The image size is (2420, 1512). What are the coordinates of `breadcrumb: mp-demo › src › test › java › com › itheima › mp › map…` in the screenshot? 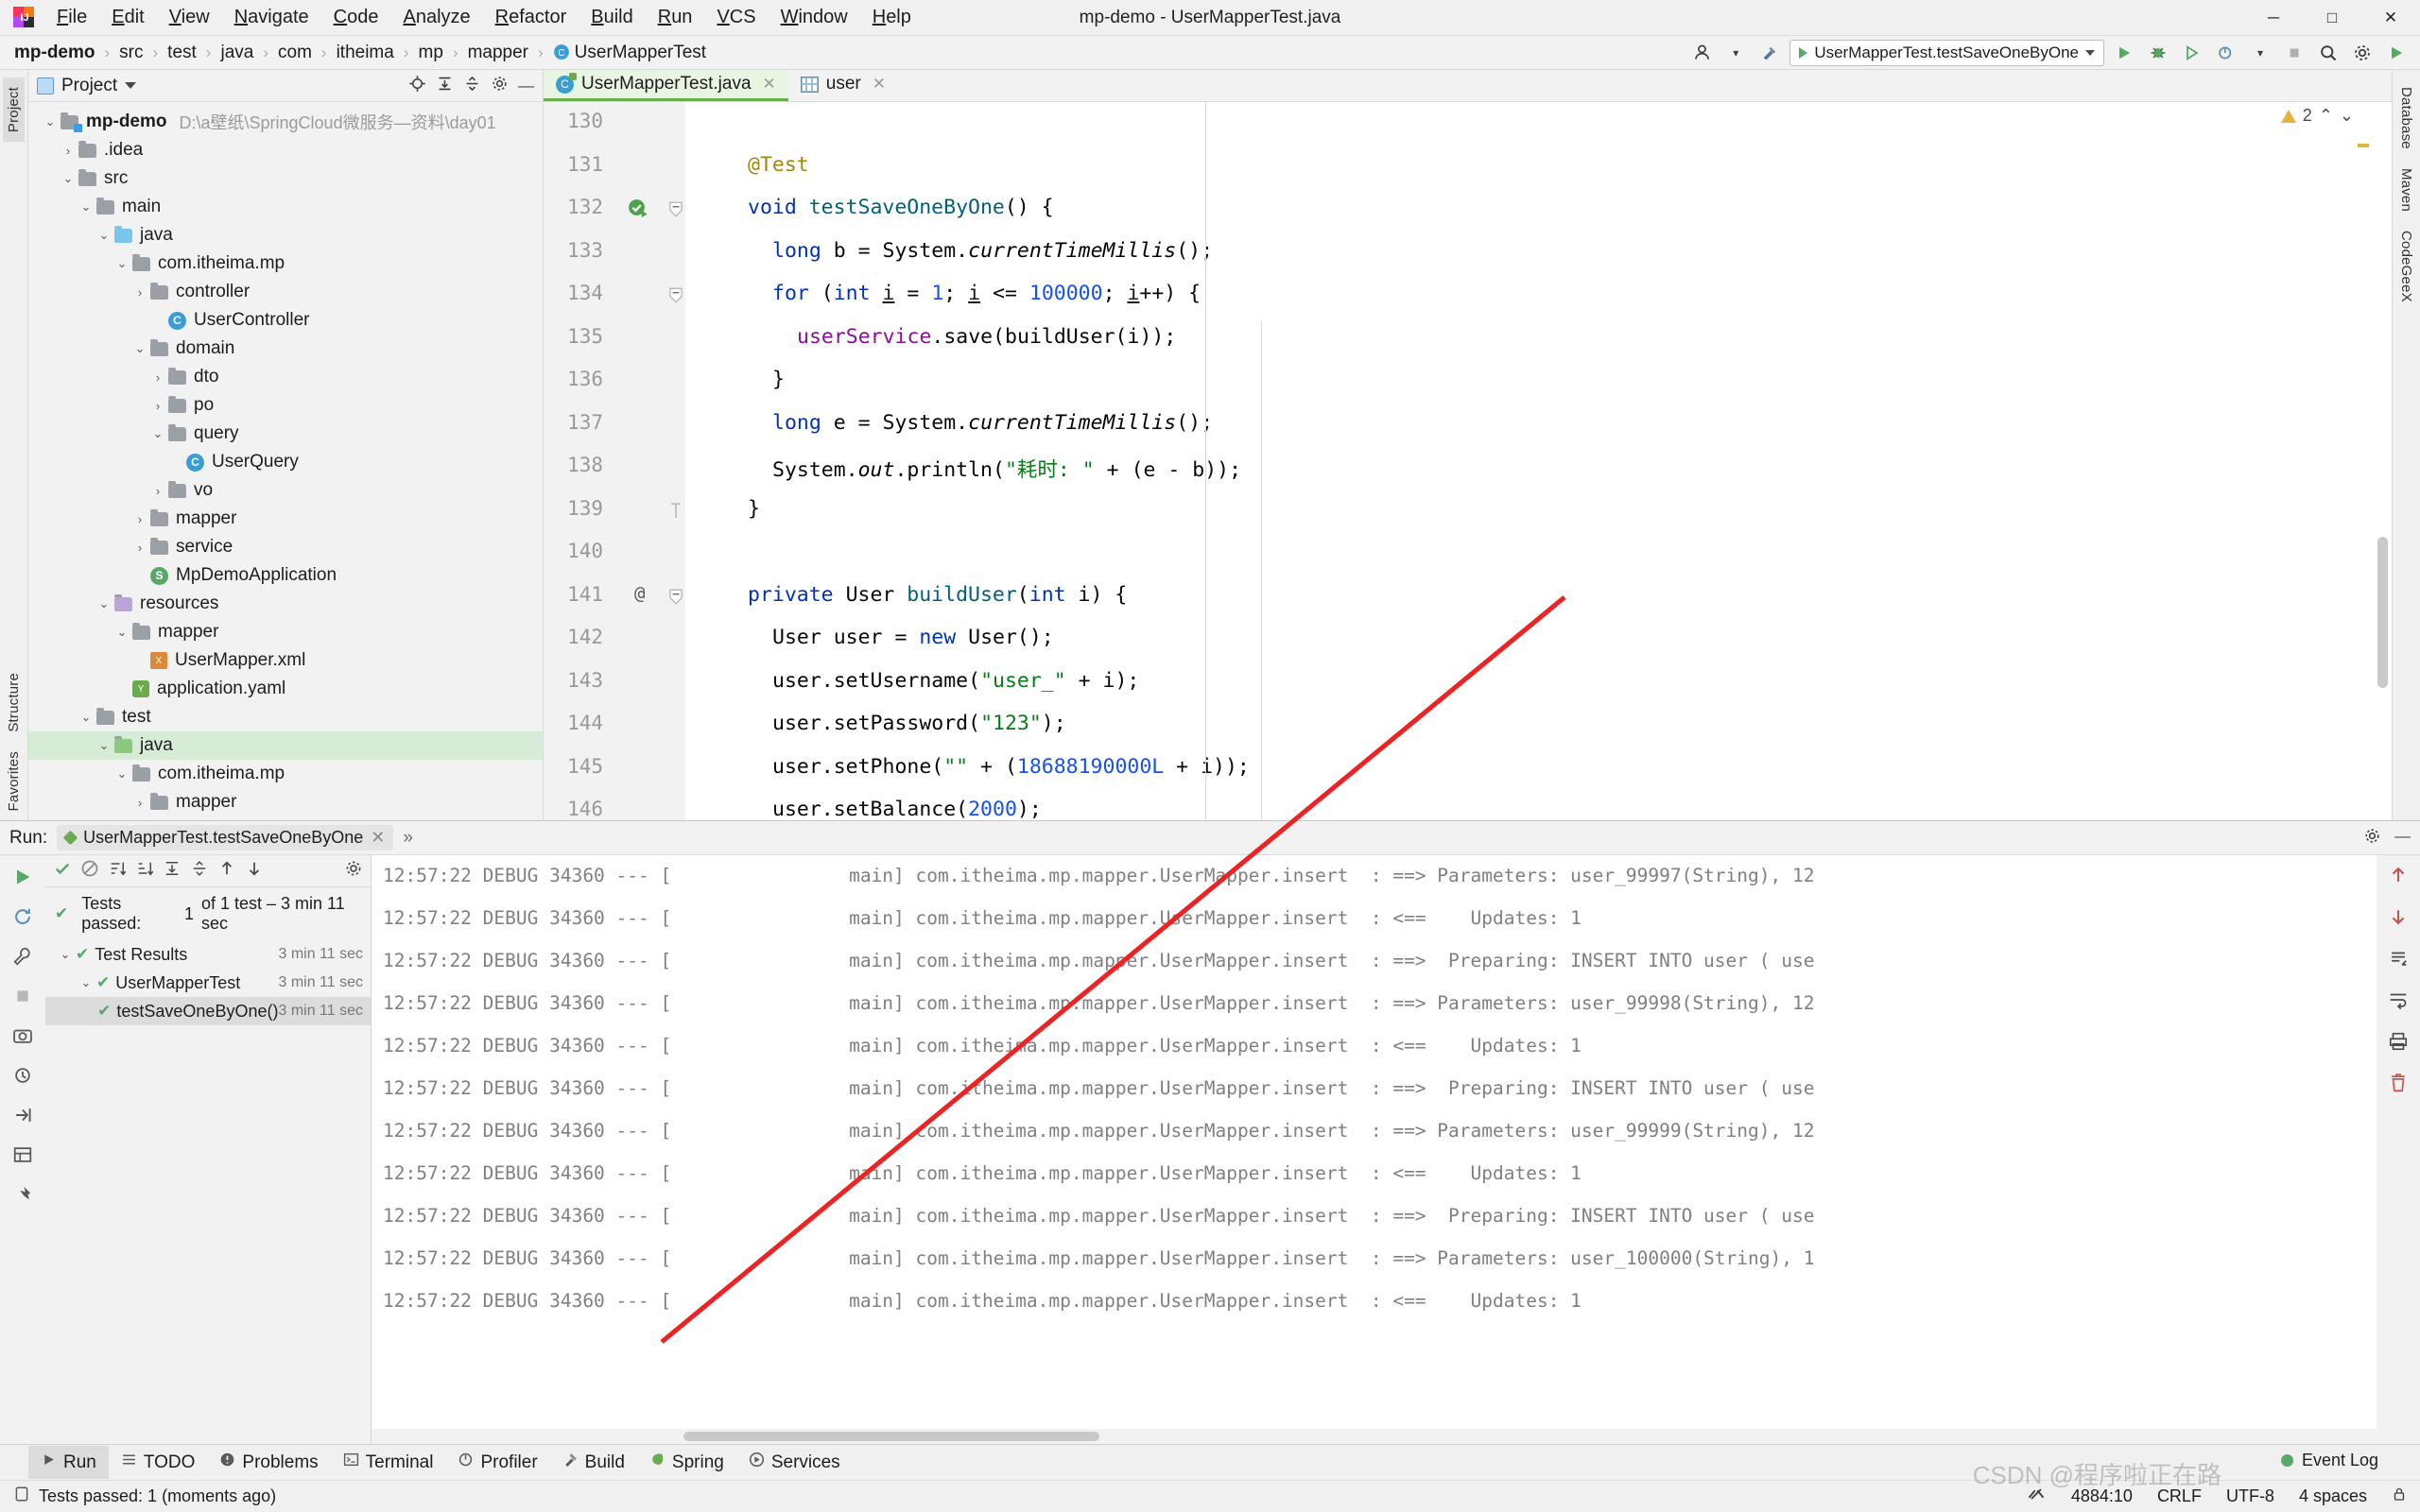 It's located at (360, 53).